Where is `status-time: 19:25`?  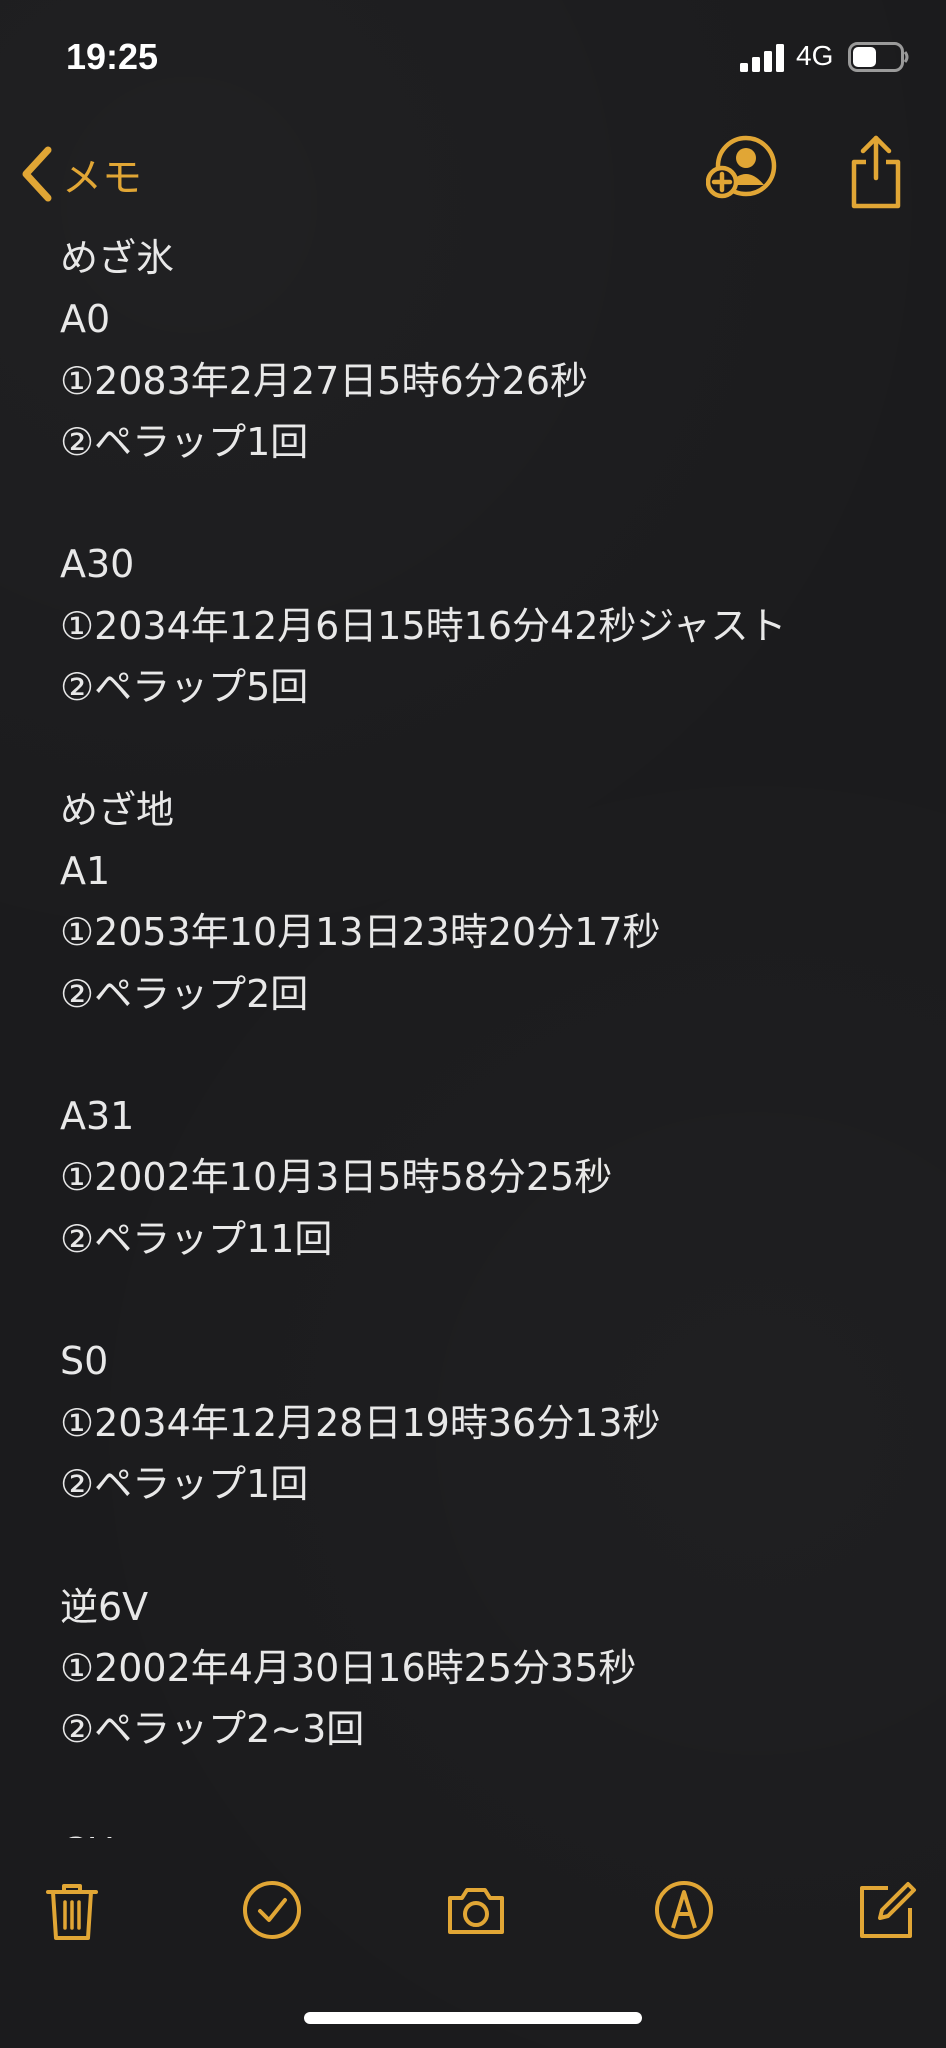
status-time: 19:25 is located at coordinates (112, 56).